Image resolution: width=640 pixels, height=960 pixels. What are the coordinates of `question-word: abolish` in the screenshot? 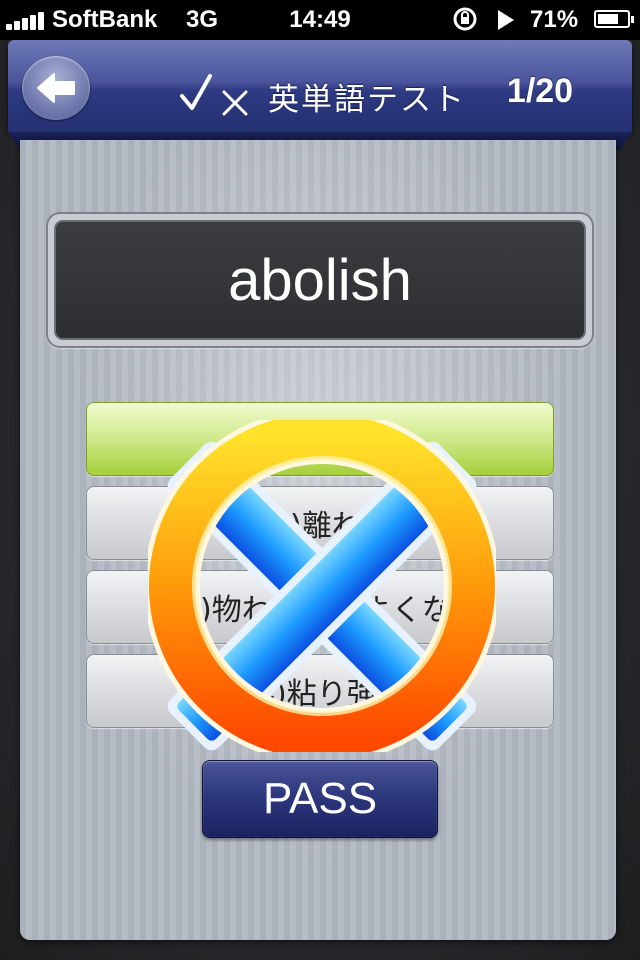 It's located at (320, 280).